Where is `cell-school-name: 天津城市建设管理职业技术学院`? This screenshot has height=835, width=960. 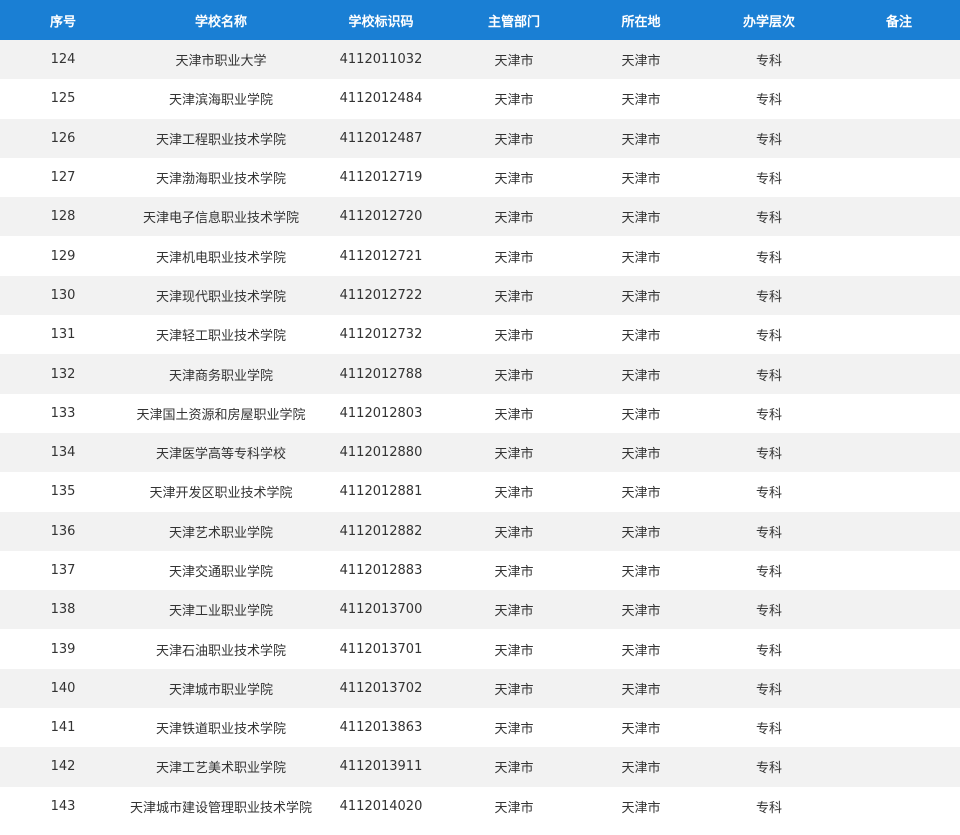 cell-school-name: 天津城市建设管理职业技术学院 is located at coordinates (220, 808).